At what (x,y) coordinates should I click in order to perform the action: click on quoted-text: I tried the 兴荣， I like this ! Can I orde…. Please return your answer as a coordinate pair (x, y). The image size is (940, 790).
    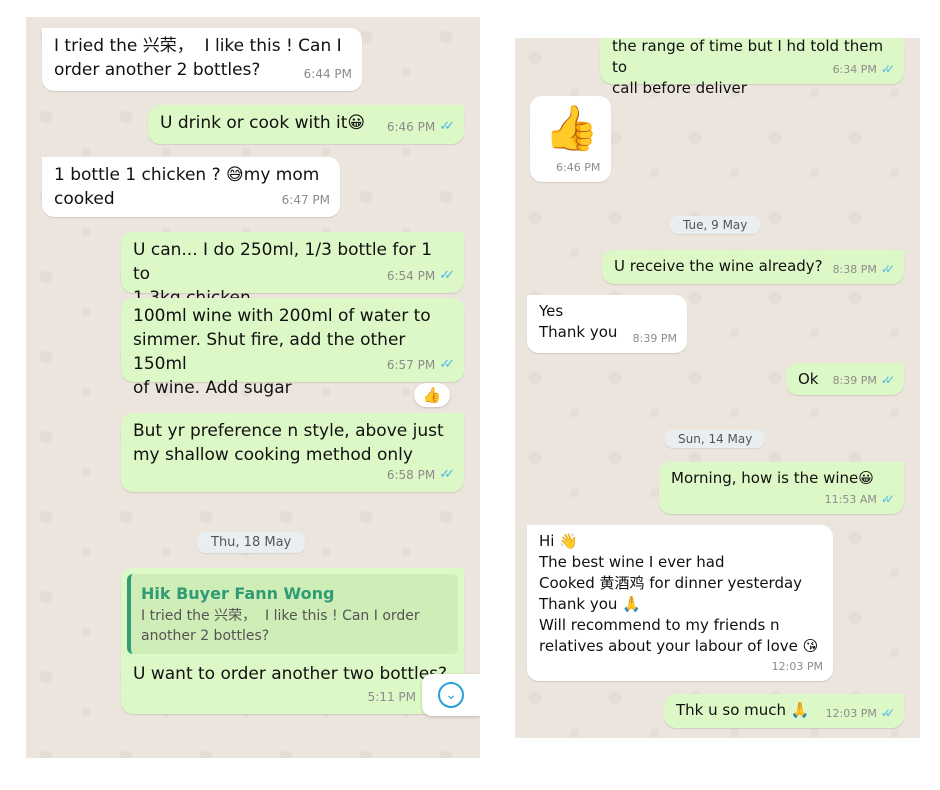
    Looking at the image, I should click on (280, 626).